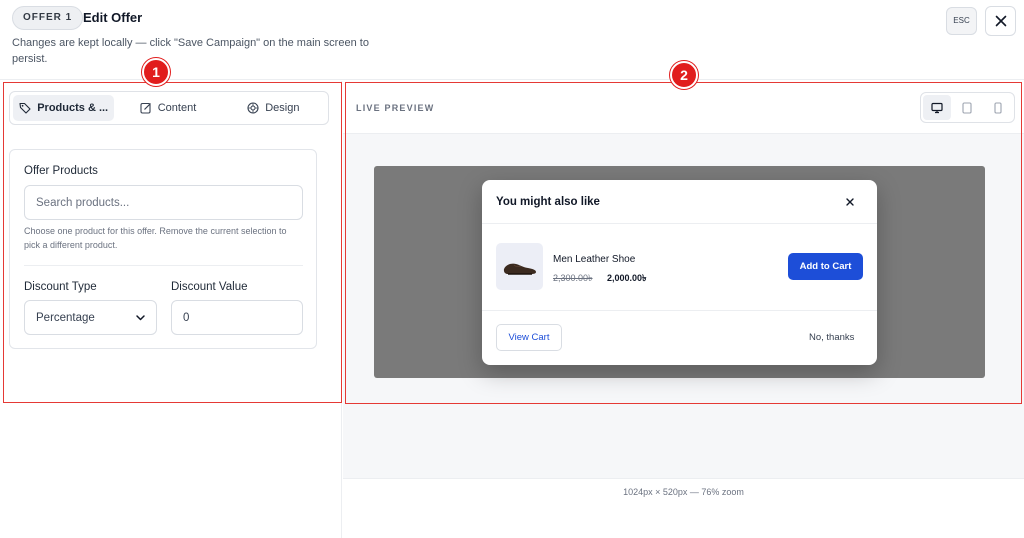 The height and width of the screenshot is (538, 1024). Describe the element at coordinates (156, 72) in the screenshot. I see `annotation-badge-1: 1` at that location.